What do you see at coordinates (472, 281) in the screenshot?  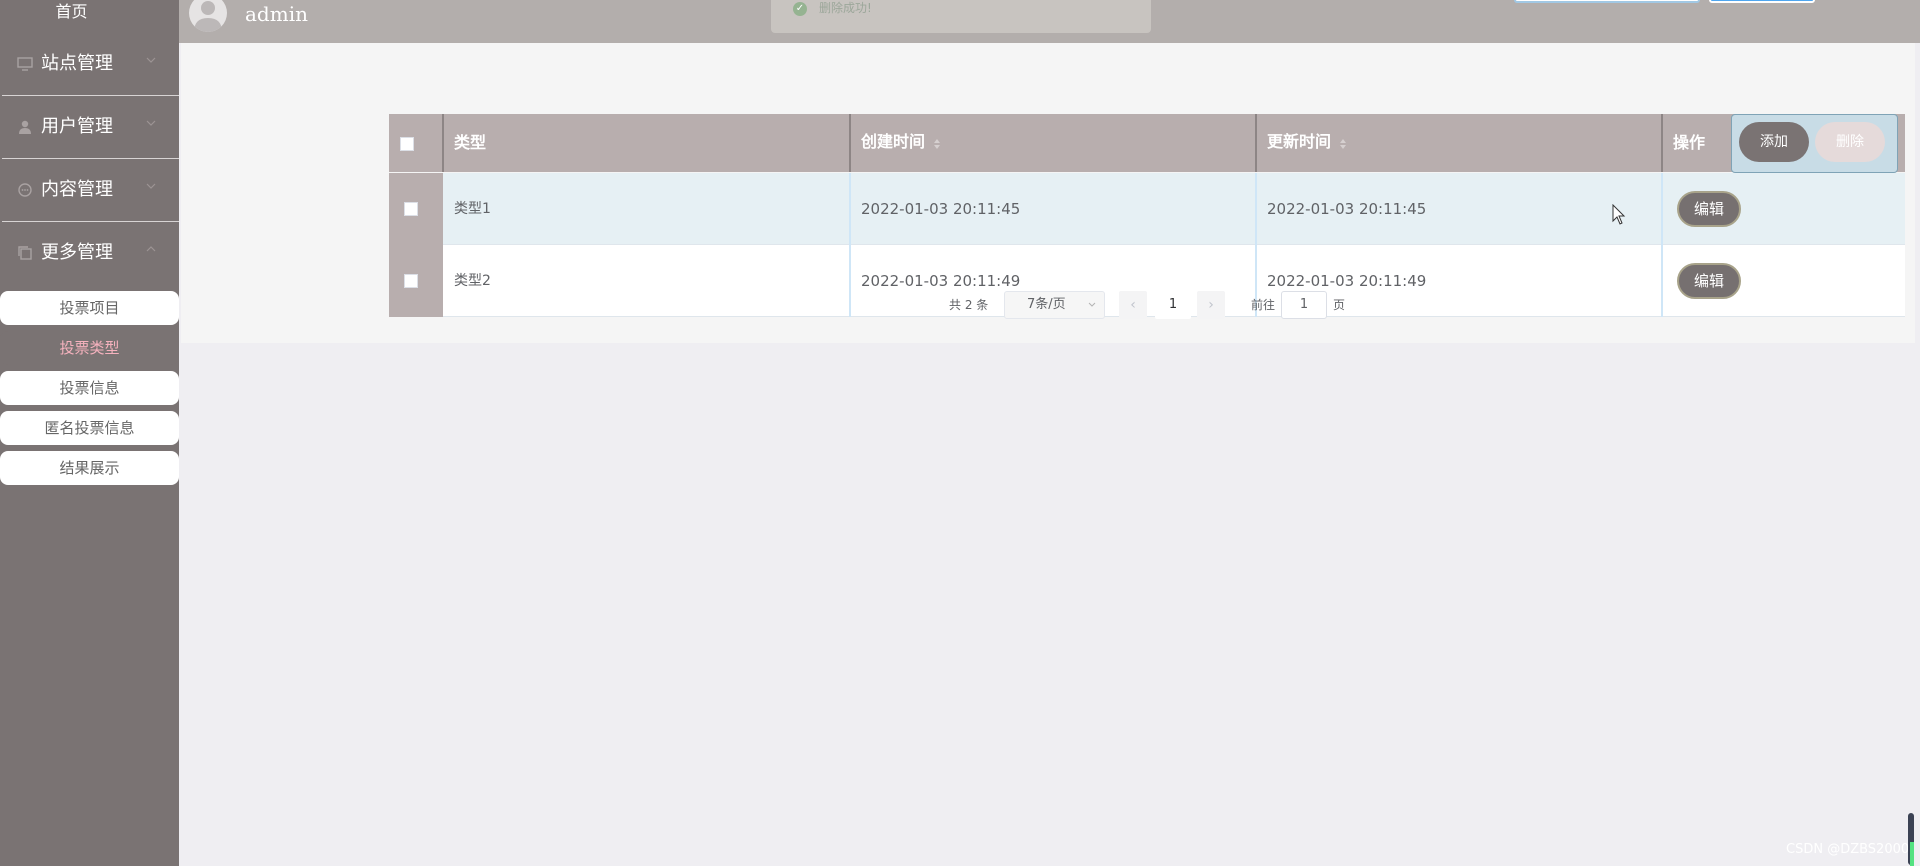 I see `cell-type: 类型2` at bounding box center [472, 281].